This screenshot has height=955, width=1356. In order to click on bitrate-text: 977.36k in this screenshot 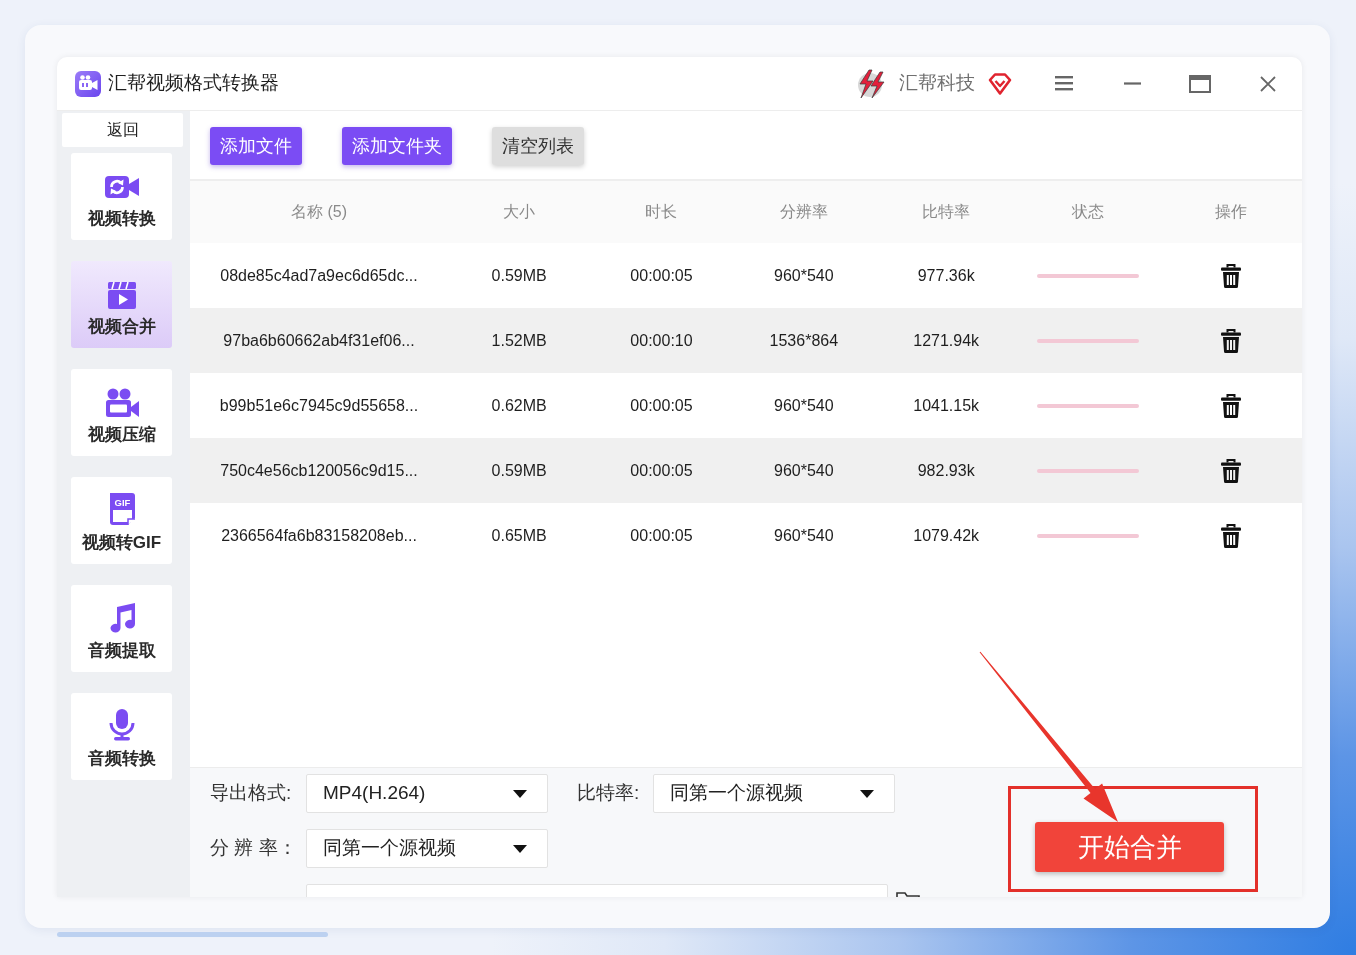, I will do `click(946, 275)`.